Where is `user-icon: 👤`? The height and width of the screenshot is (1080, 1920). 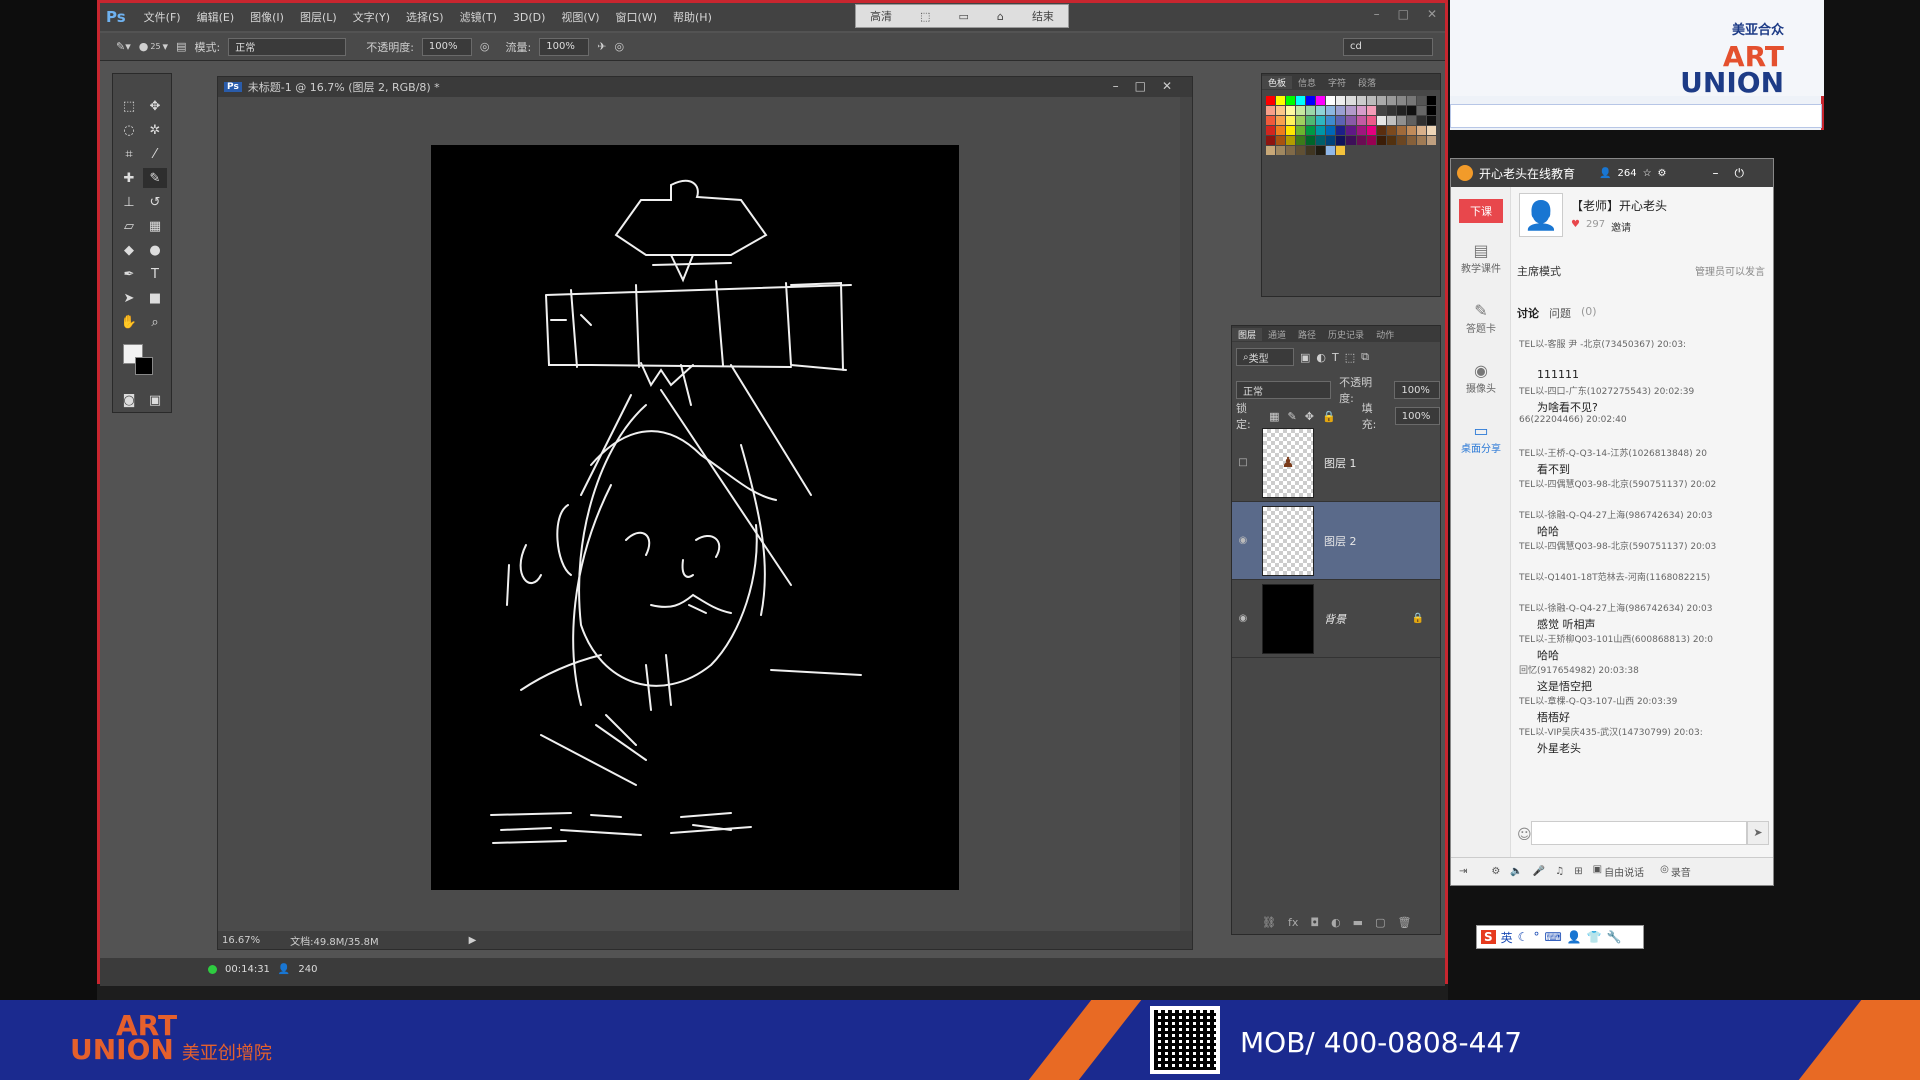
user-icon: 👤 is located at coordinates (1574, 937).